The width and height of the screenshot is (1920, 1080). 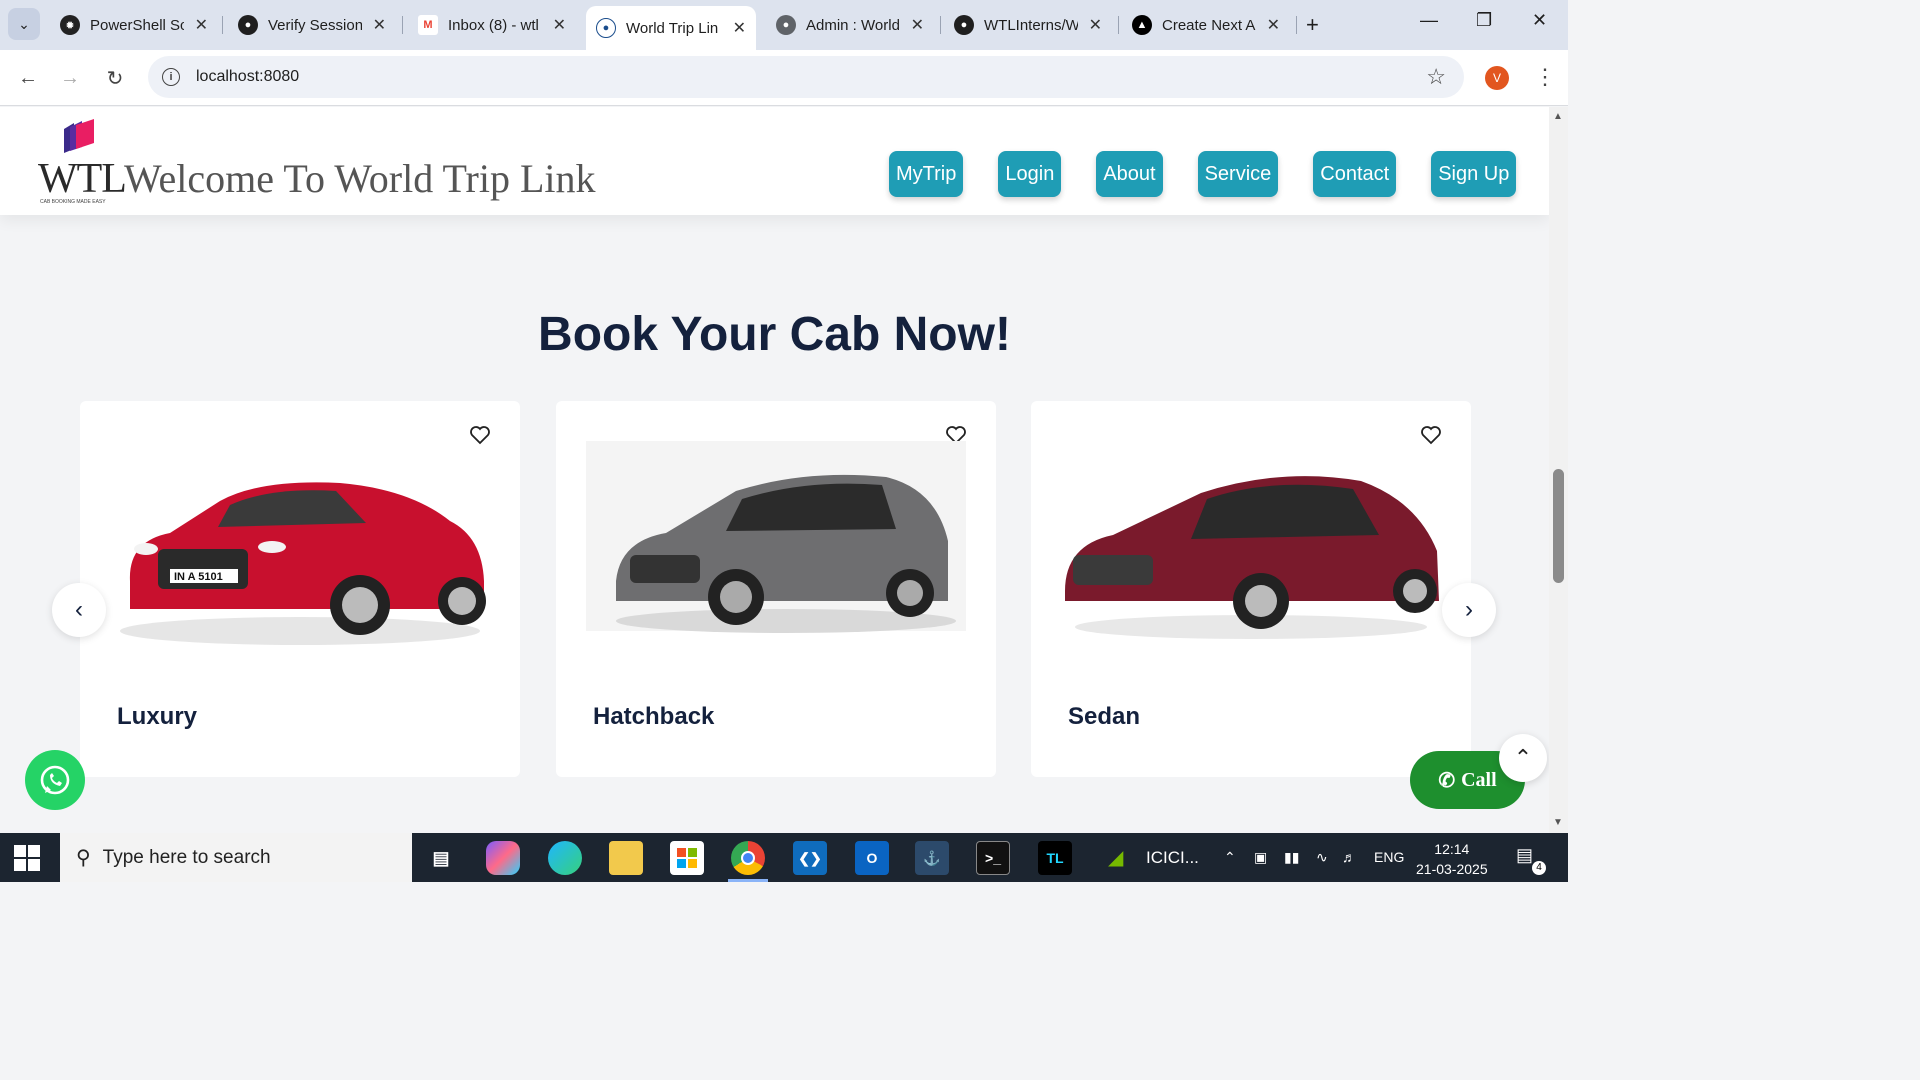 I want to click on nvidia-icon: ◢, so click(x=1115, y=857).